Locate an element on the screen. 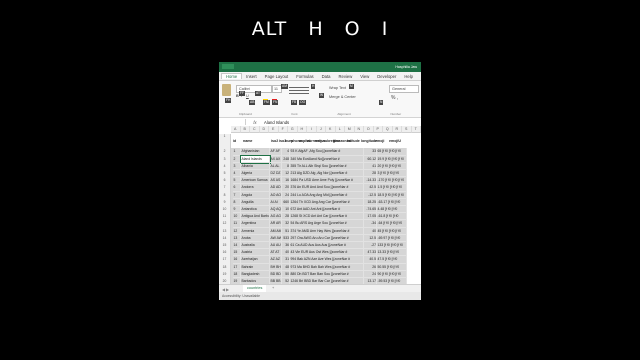 The height and width of the screenshot is (360, 640). cell-num: 20 is located at coordinates (286, 188).